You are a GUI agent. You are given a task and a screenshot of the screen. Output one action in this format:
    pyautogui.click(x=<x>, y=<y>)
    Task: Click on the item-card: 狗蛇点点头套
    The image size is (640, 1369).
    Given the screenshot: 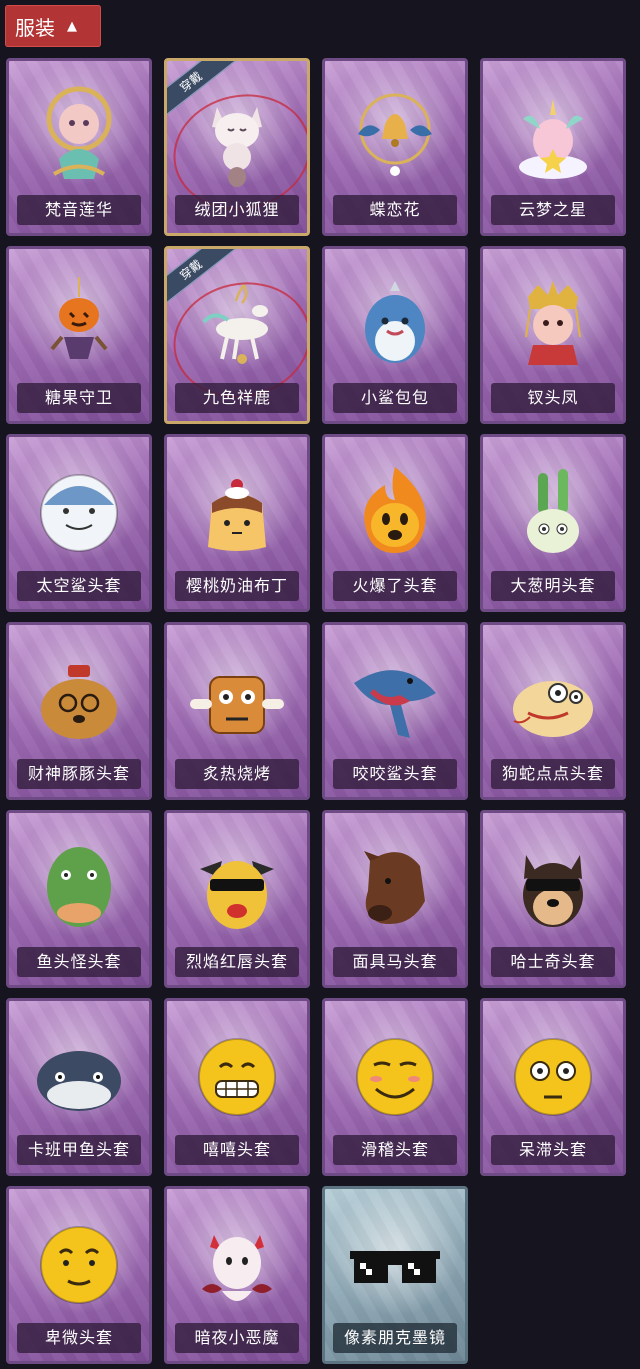 What is the action you would take?
    pyautogui.click(x=553, y=711)
    